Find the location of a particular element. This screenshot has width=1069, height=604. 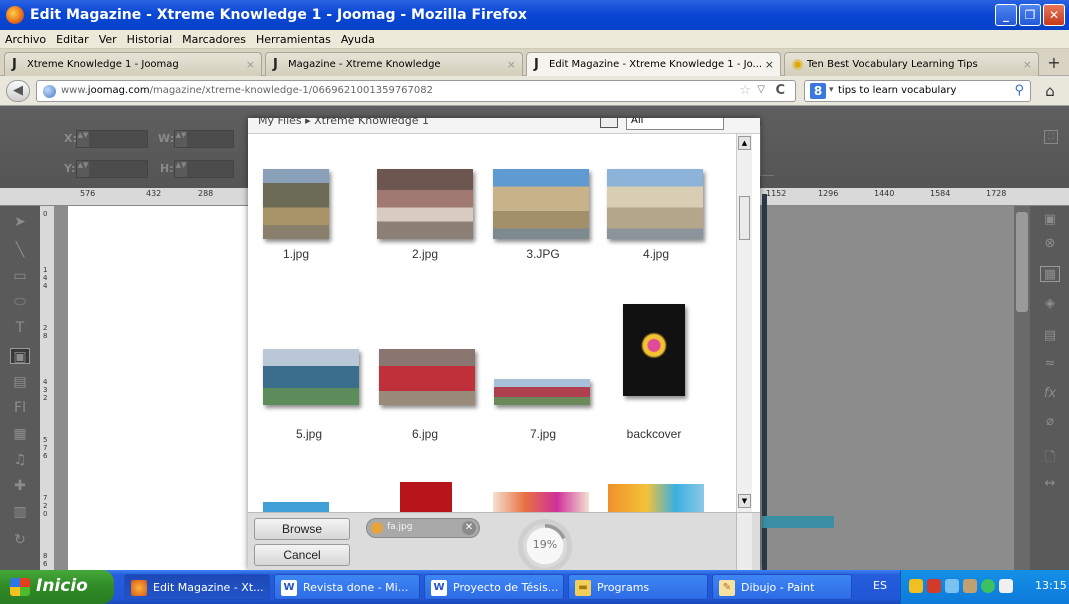

volume-icon is located at coordinates (970, 586).